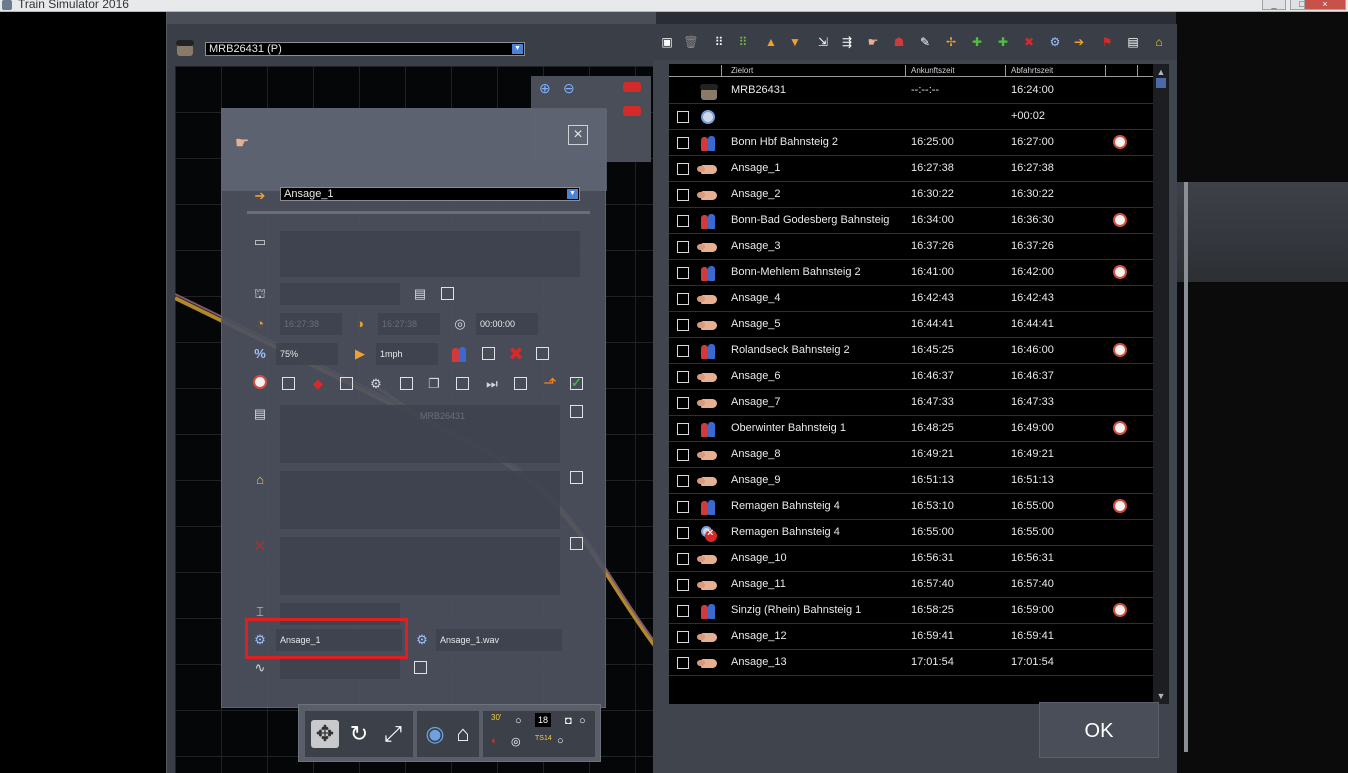 This screenshot has height=773, width=1348. What do you see at coordinates (911, 325) in the screenshot?
I see `table-row: Ansage_5 16:44:41 16:44:41` at bounding box center [911, 325].